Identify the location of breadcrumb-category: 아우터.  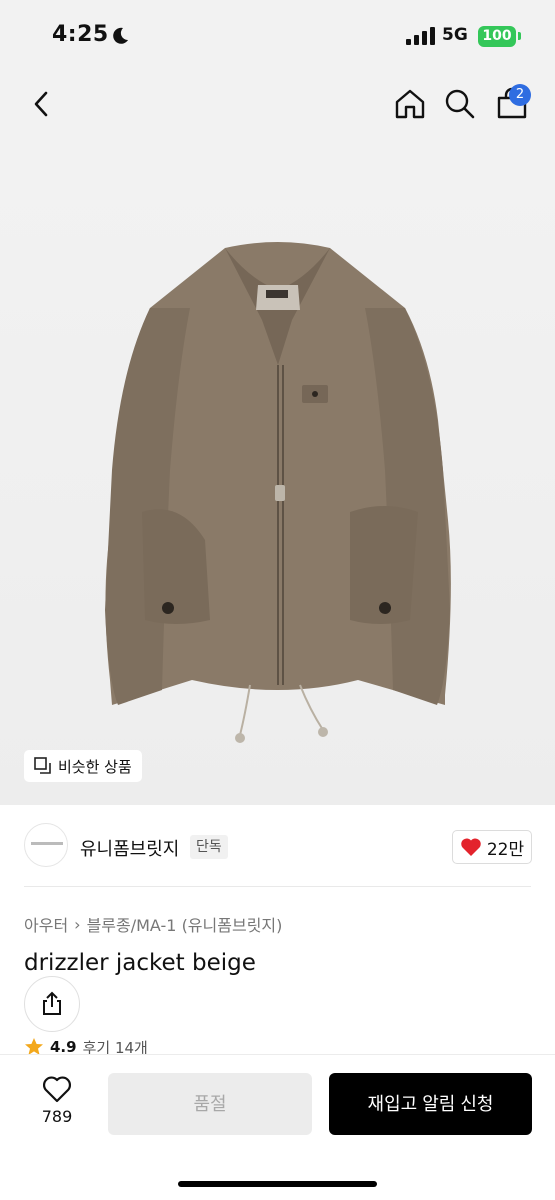
(46, 924).